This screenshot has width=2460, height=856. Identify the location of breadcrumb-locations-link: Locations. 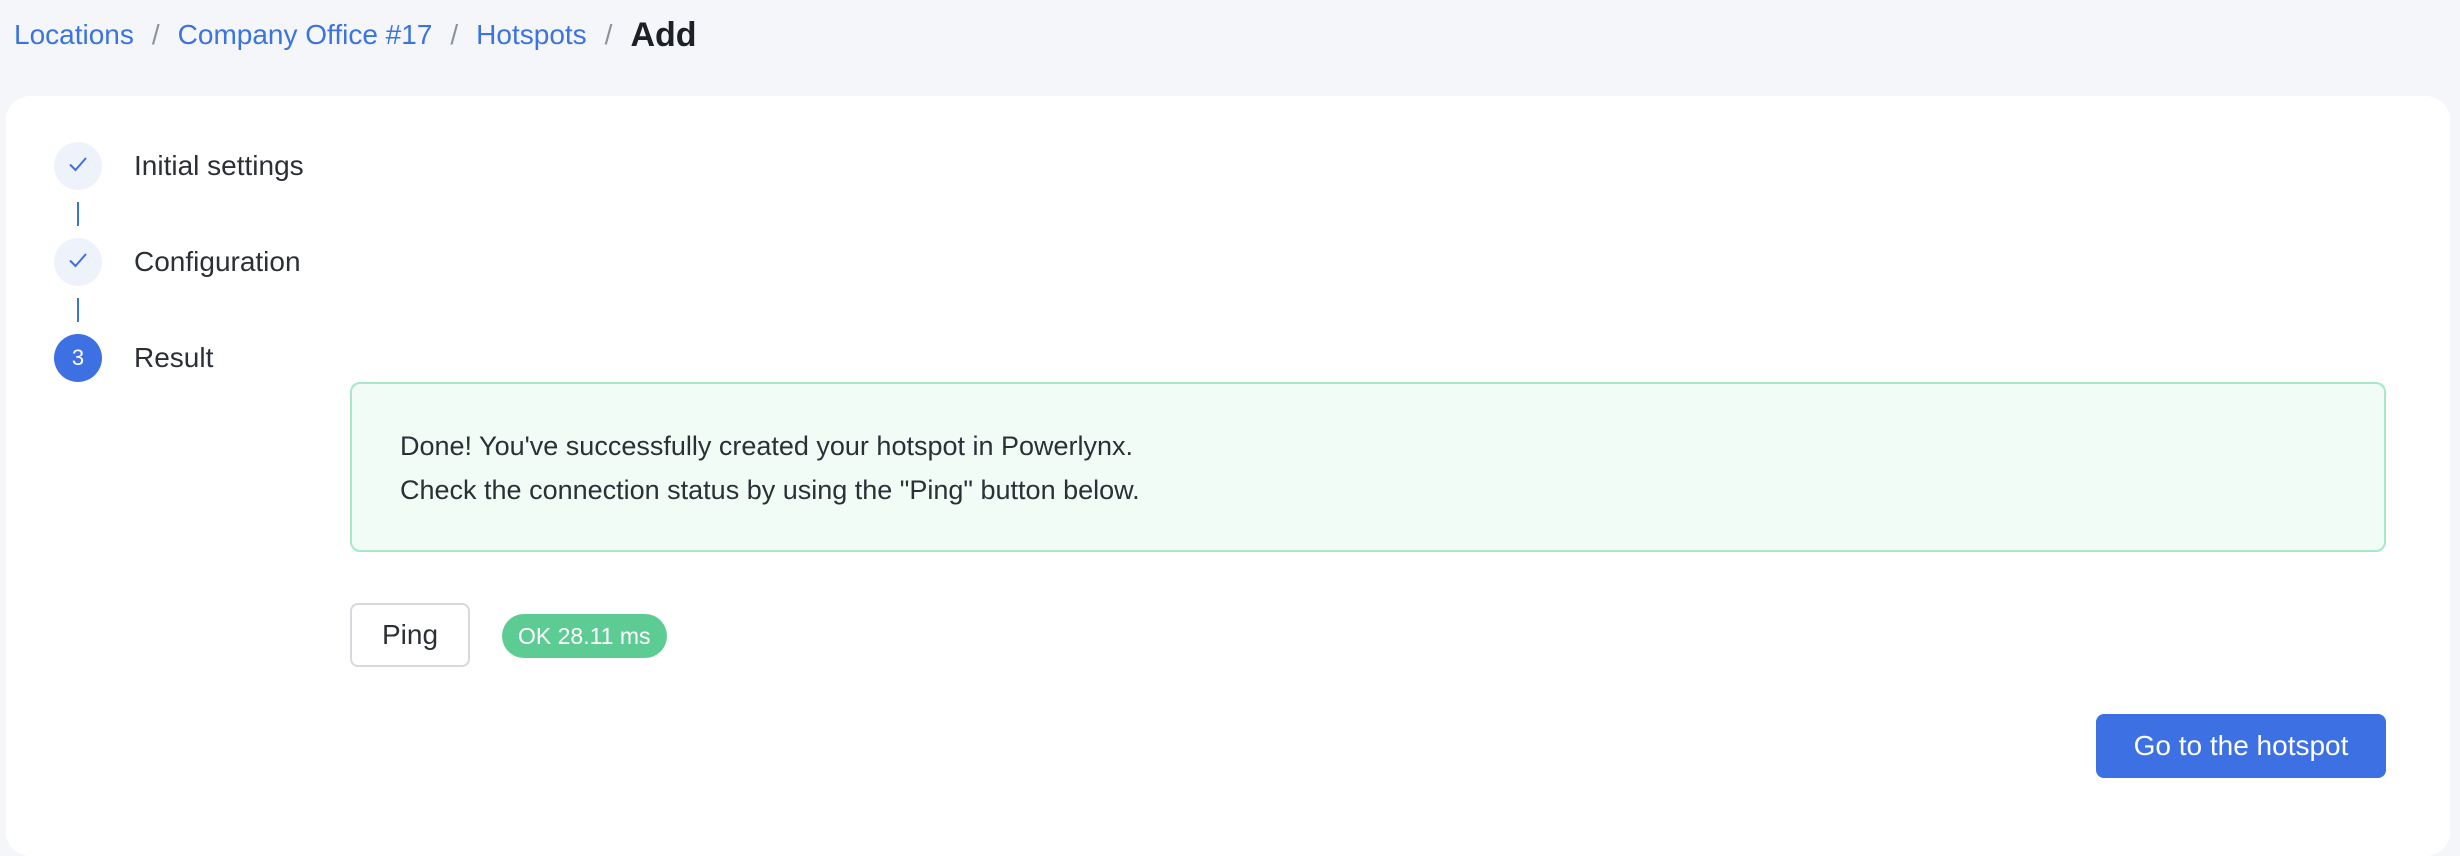
(74, 35).